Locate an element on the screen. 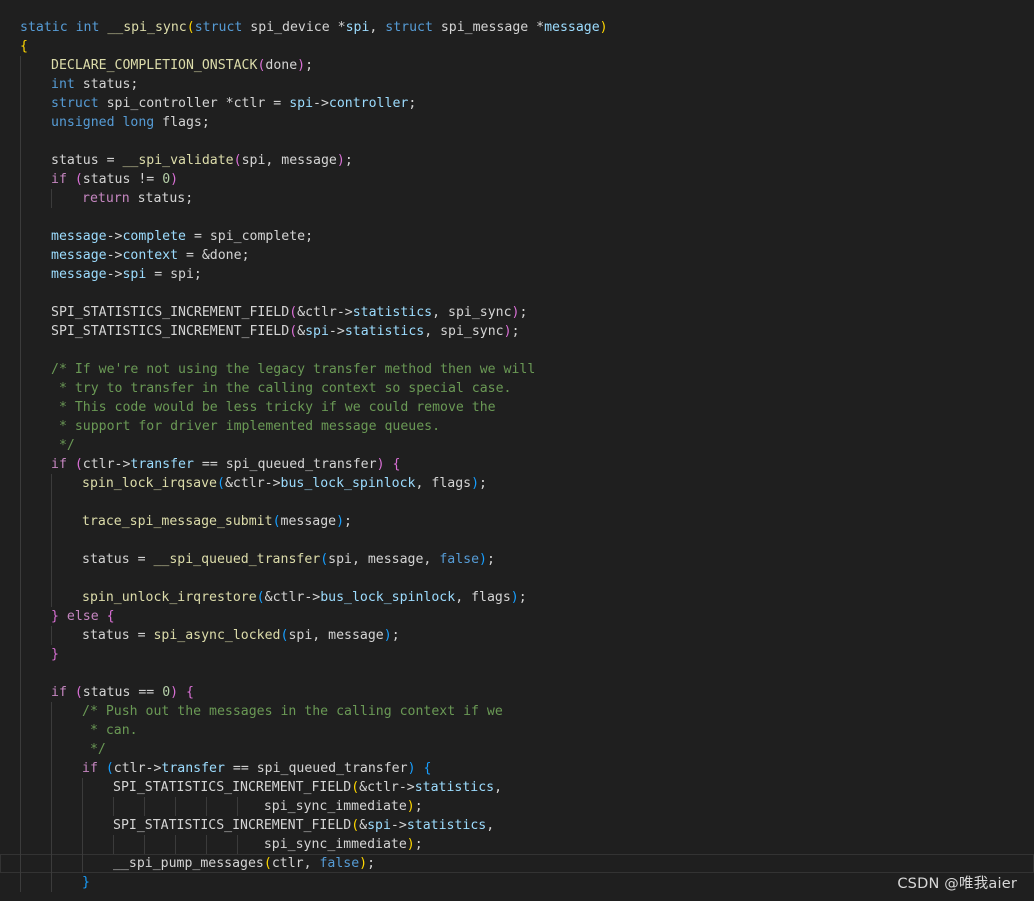 The height and width of the screenshot is (901, 1034). code-line: __spi_pump_messages(ctlr, false); is located at coordinates (517, 863).